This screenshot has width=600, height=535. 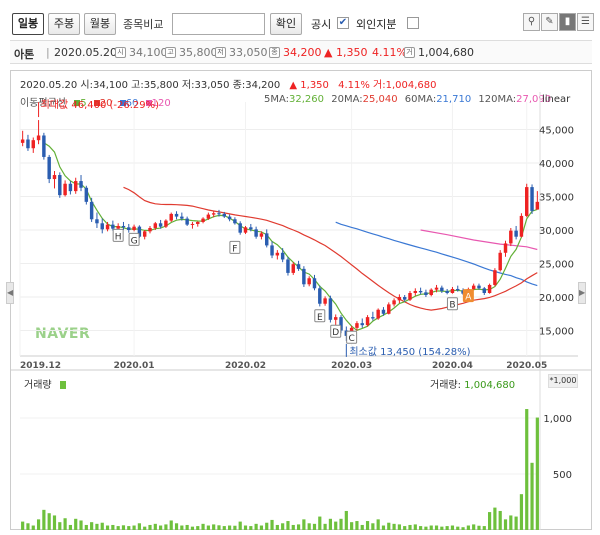 I want to click on price-tick-label: 40,000, so click(x=556, y=164).